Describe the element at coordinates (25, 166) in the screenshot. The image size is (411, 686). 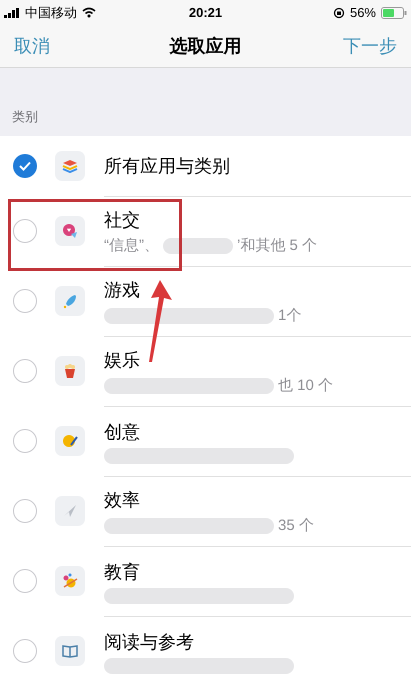
I see `check-icon` at that location.